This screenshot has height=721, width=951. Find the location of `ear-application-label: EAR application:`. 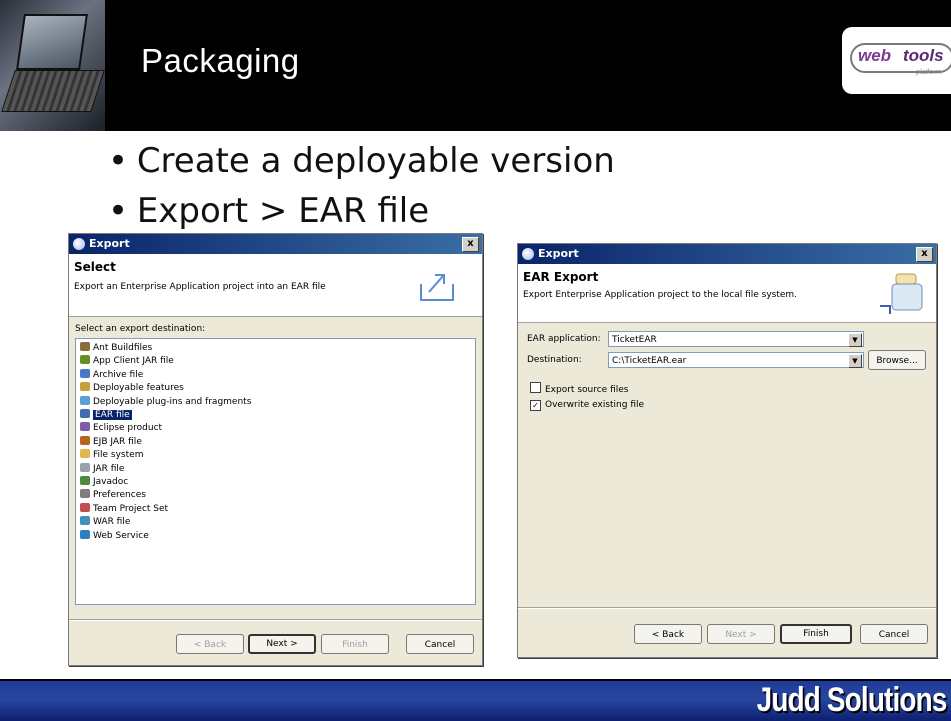

ear-application-label: EAR application: is located at coordinates (564, 339).